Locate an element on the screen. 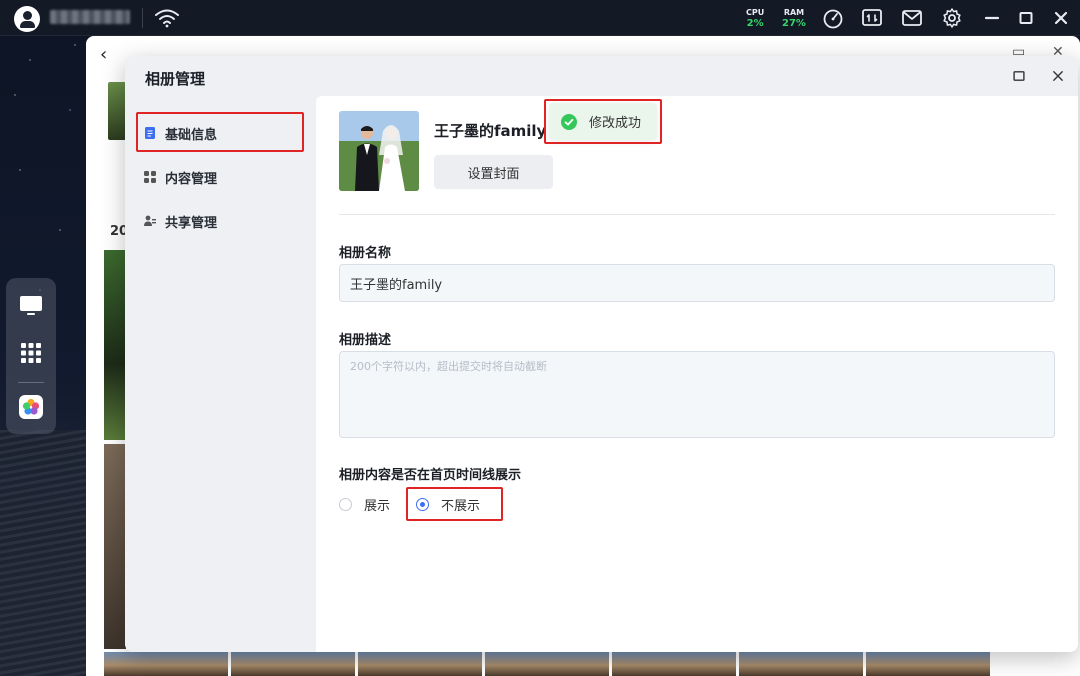 The height and width of the screenshot is (676, 1080). dock-separator is located at coordinates (31, 382).